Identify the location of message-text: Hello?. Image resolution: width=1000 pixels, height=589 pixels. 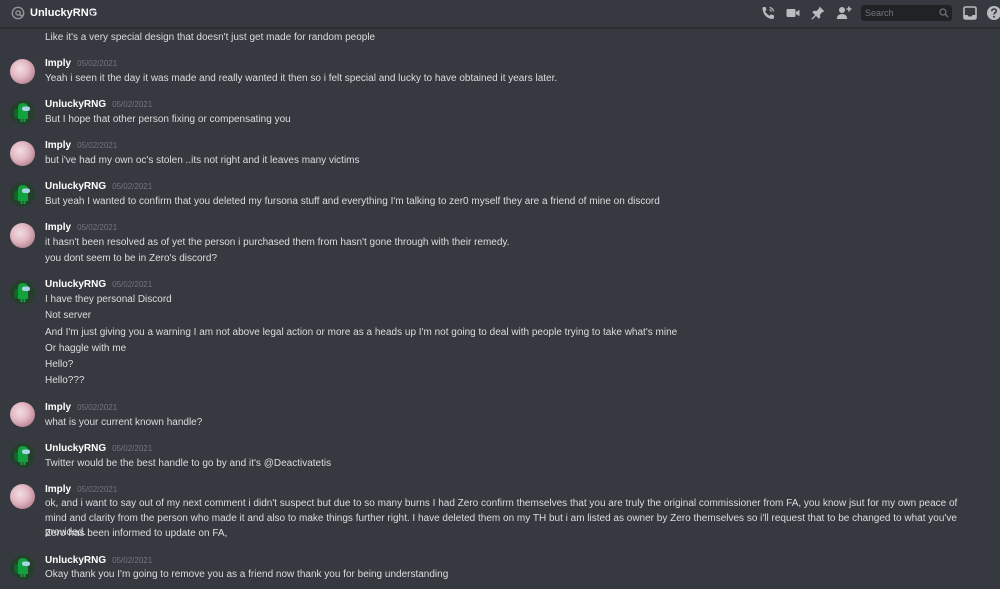
(59, 364).